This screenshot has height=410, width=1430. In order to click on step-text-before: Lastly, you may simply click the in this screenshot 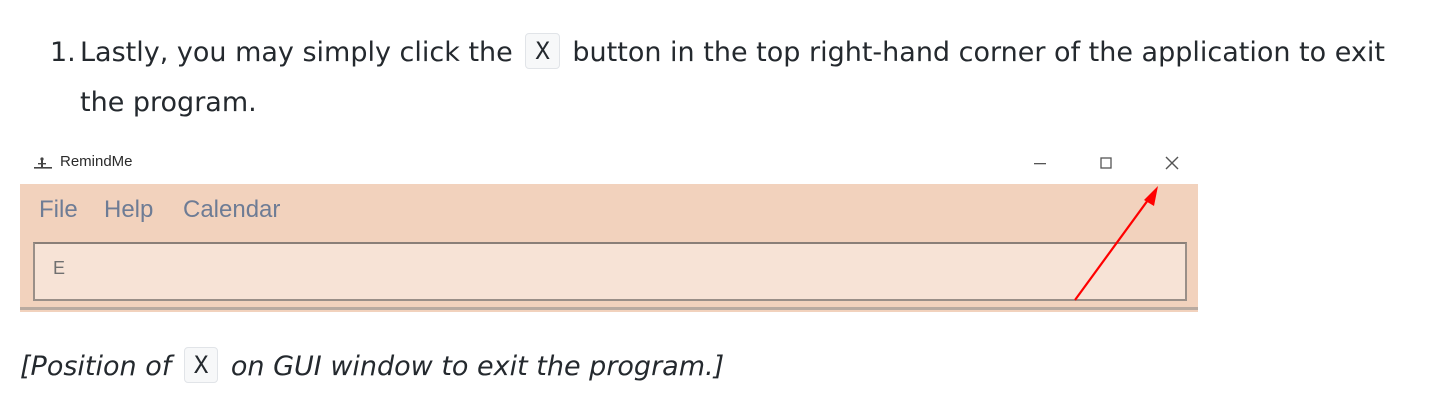, I will do `click(296, 52)`.